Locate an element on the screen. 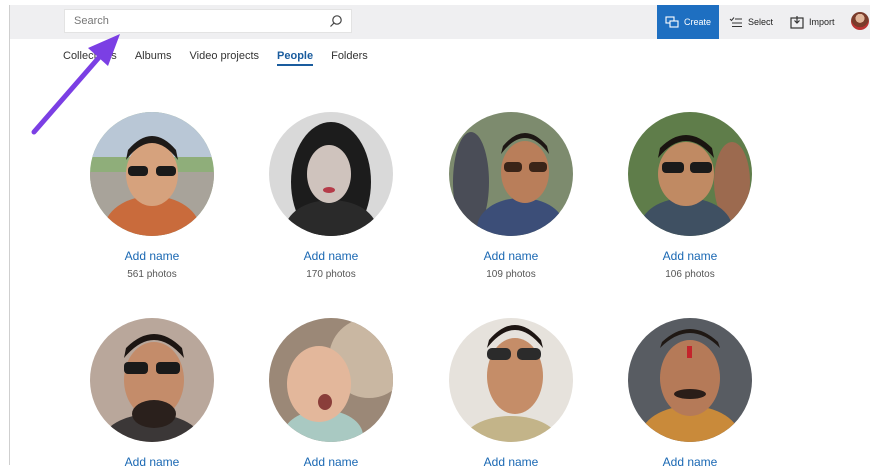  tab-video-projects: Video projects is located at coordinates (225, 58).